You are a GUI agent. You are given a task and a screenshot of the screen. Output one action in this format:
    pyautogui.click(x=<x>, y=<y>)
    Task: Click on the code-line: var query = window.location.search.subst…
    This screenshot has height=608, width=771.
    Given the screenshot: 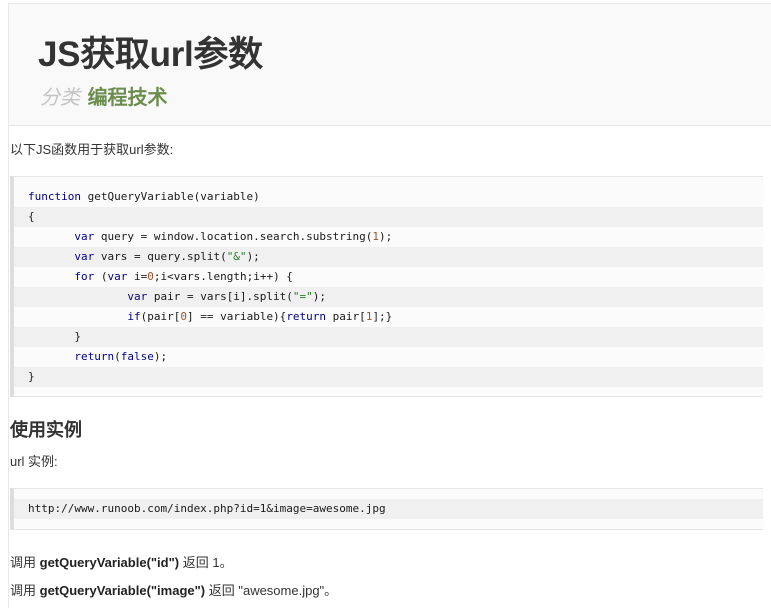 What is the action you would take?
    pyautogui.click(x=233, y=236)
    